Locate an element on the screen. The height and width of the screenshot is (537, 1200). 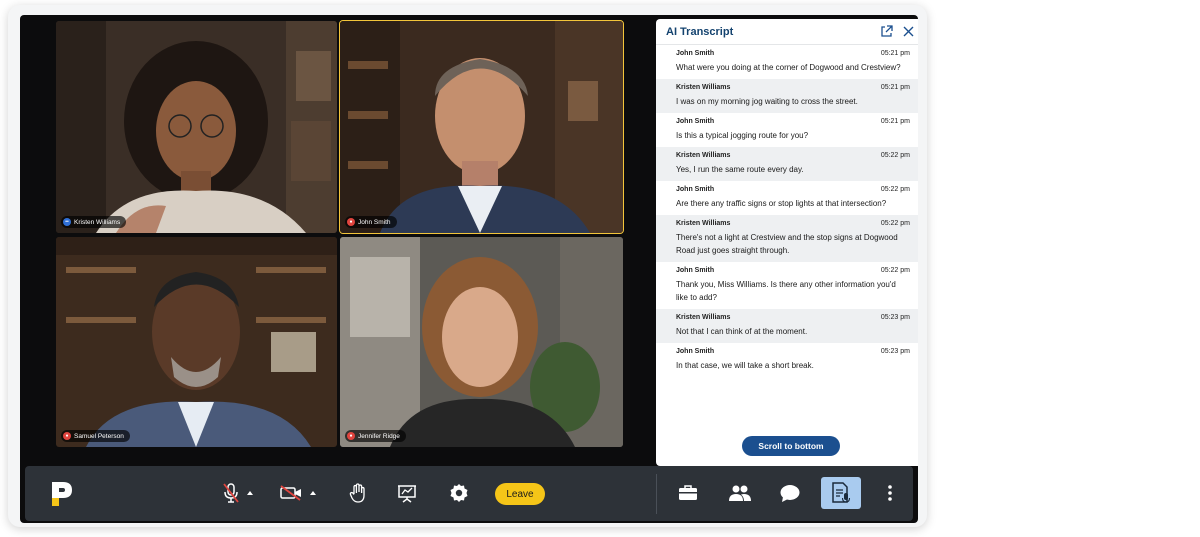
present-icon is located at coordinates (407, 494).